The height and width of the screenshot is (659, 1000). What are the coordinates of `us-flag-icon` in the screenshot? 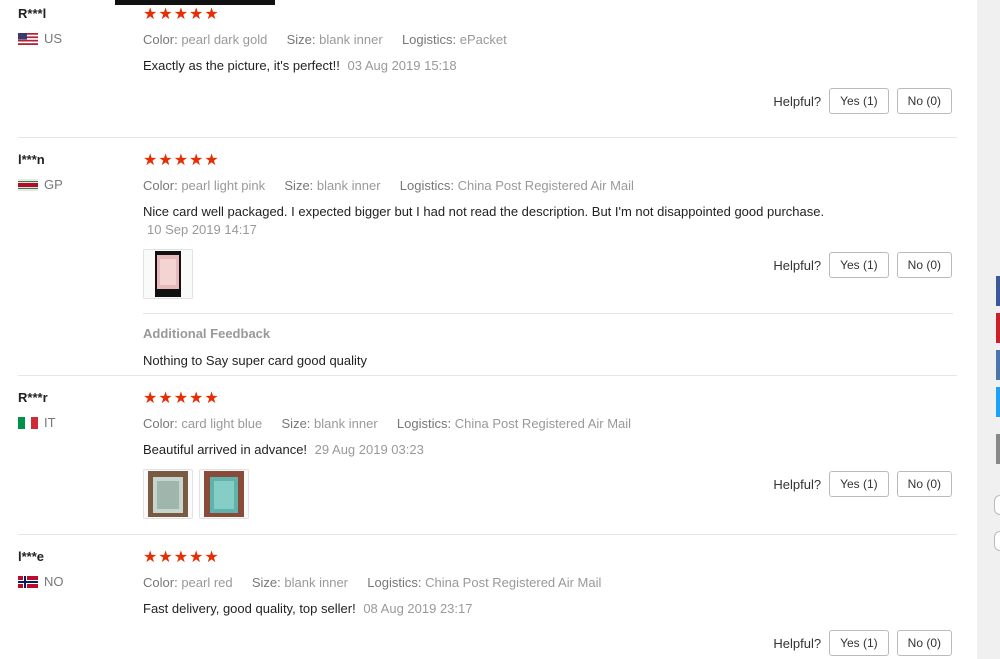 It's located at (28, 38).